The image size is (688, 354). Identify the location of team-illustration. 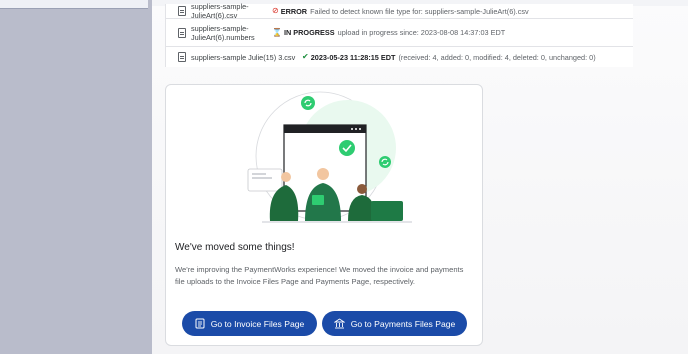
(329, 157).